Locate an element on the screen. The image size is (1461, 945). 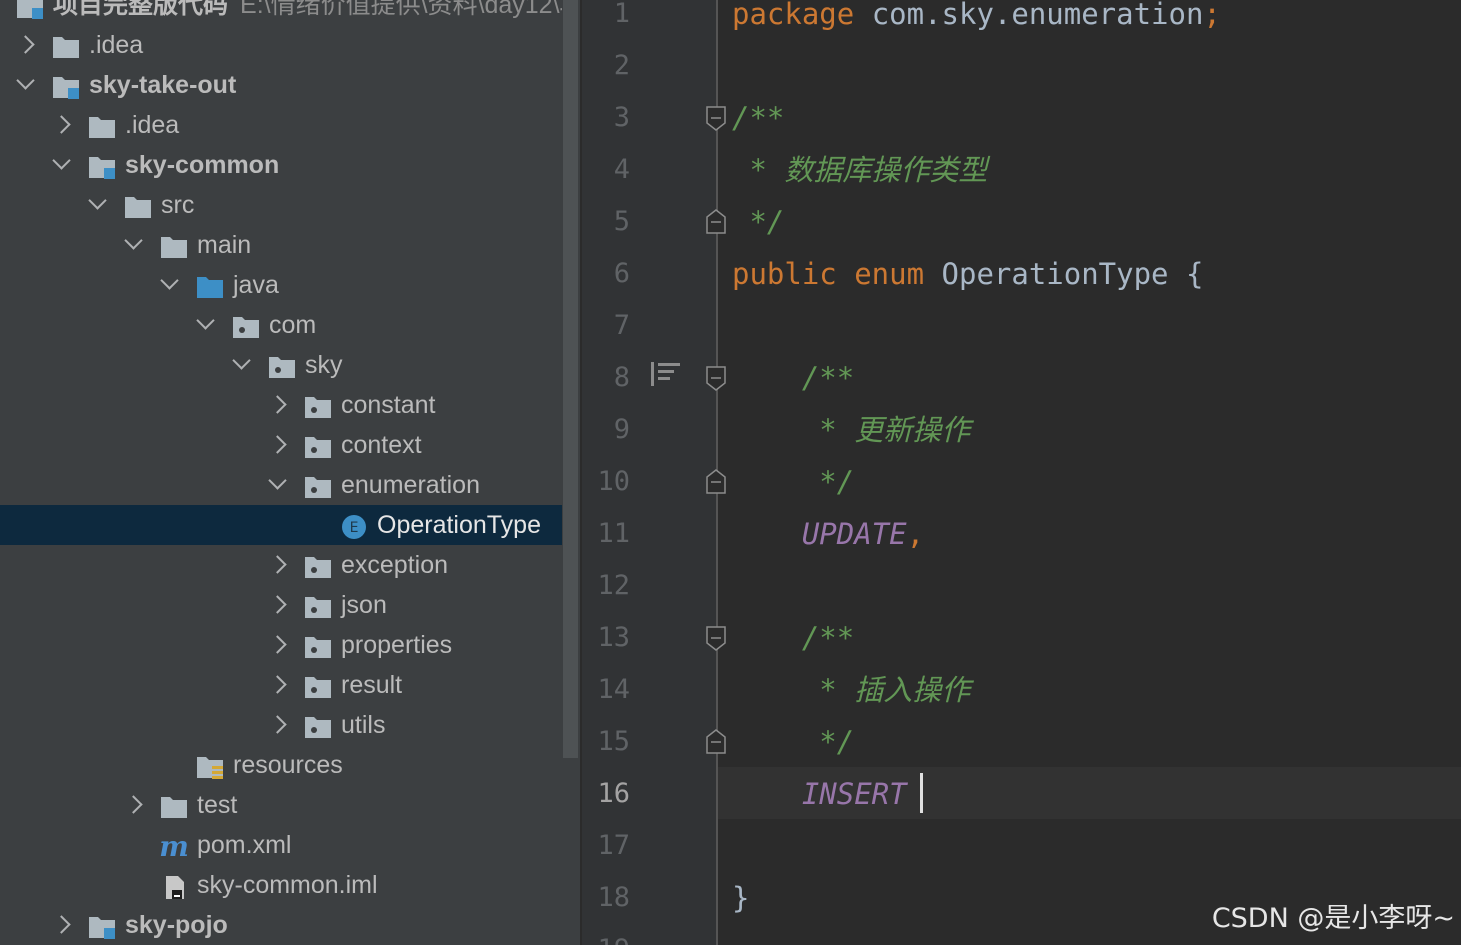
structure-gutter-icon is located at coordinates (666, 374).